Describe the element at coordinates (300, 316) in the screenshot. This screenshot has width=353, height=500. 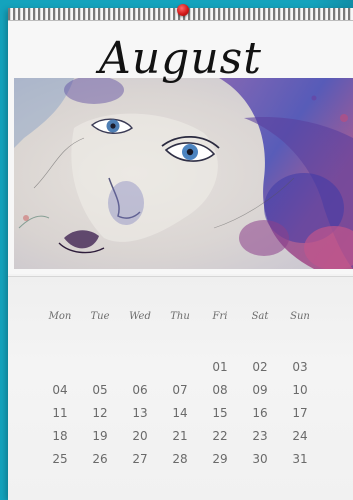
I see `weekday-sun: Sun` at that location.